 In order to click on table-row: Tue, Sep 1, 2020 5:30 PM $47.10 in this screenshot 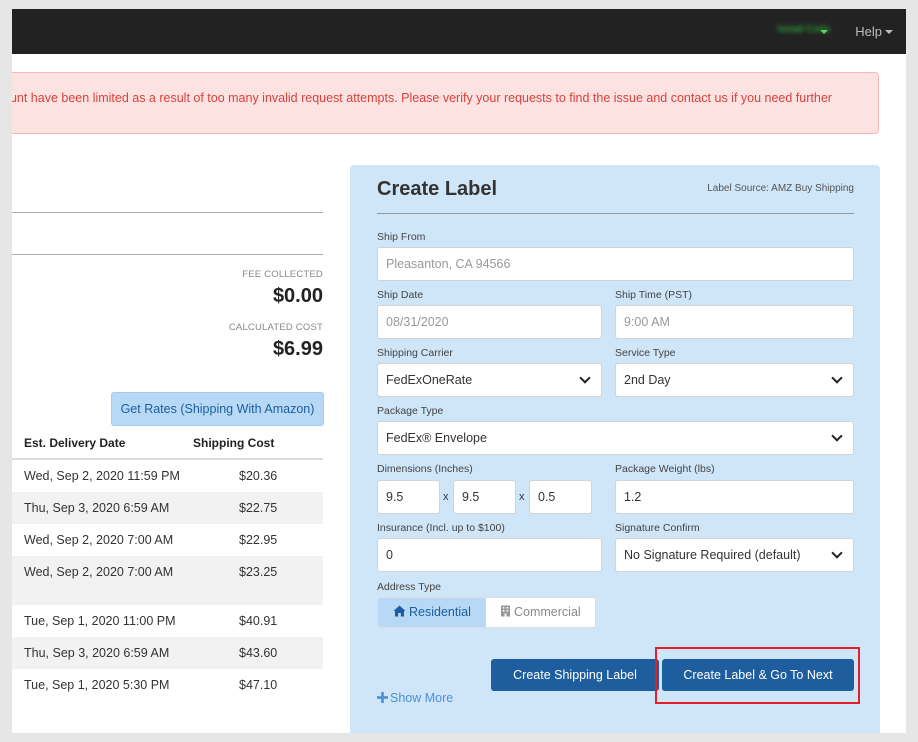, I will do `click(167, 685)`.